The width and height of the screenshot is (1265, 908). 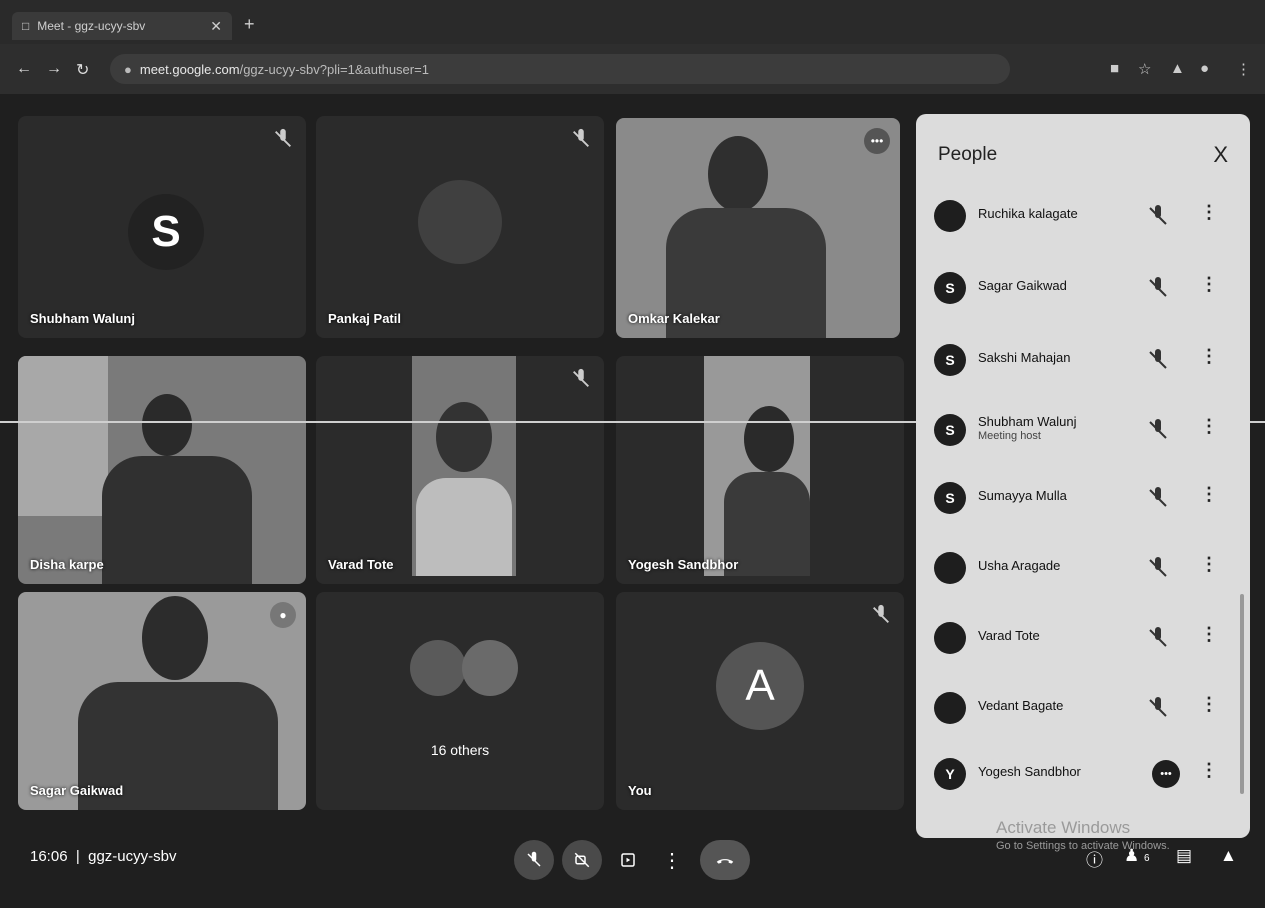 I want to click on participant-video-tile: Disha karpe, so click(x=162, y=470).